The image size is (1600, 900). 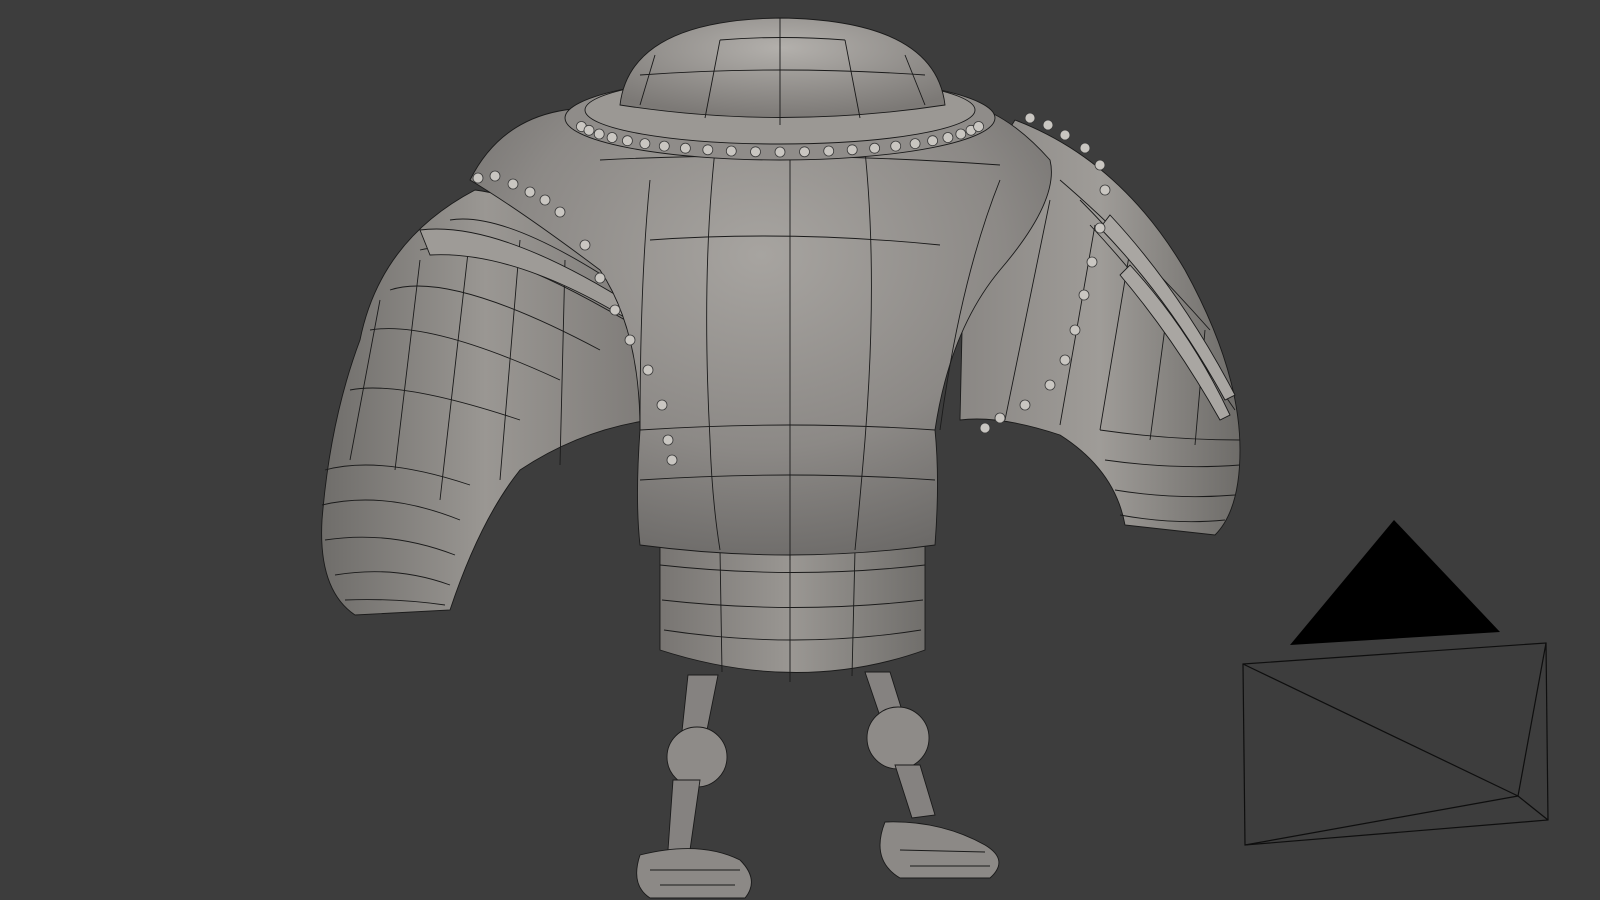 I want to click on camera-up-indicator, so click(x=1395, y=582).